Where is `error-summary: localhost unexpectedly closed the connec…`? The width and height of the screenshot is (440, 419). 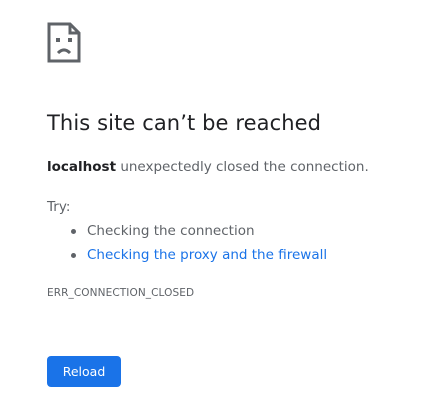
error-summary: localhost unexpectedly closed the connec… is located at coordinates (208, 167).